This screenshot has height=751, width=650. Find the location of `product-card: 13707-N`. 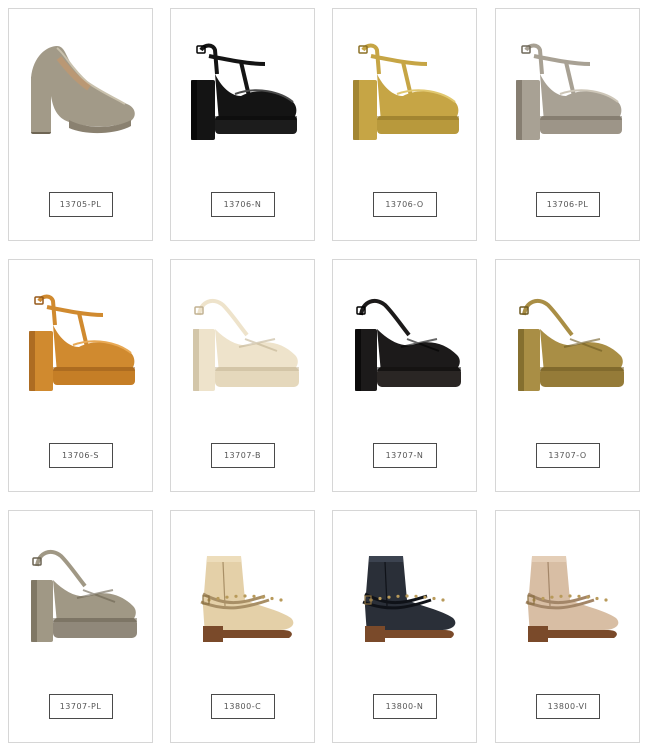

product-card: 13707-N is located at coordinates (404, 375).